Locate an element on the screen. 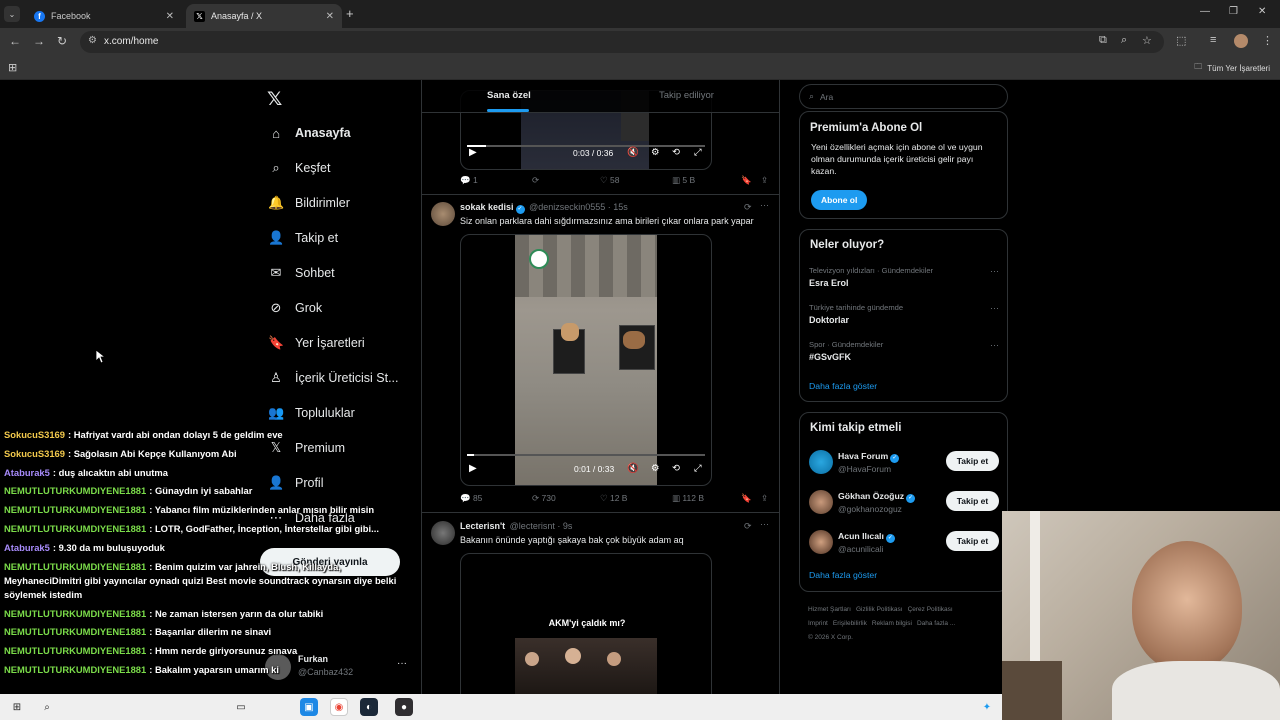 The image size is (1280, 720). who-show-more: Daha fazla göster is located at coordinates (843, 575).